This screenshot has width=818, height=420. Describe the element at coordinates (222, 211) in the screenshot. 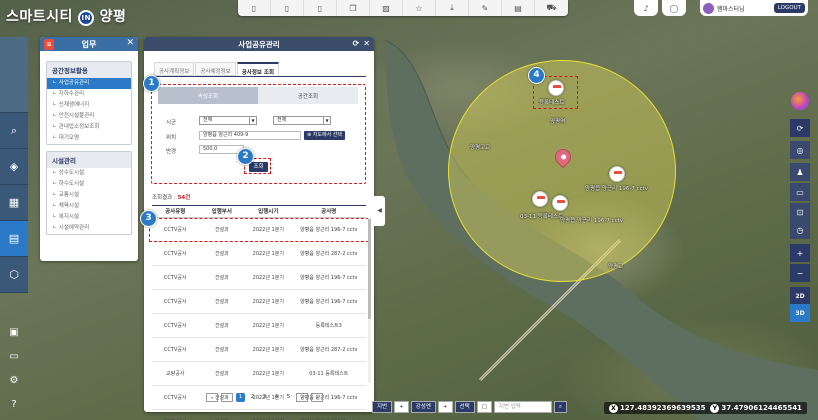

I see `column-header: 입행부서` at that location.